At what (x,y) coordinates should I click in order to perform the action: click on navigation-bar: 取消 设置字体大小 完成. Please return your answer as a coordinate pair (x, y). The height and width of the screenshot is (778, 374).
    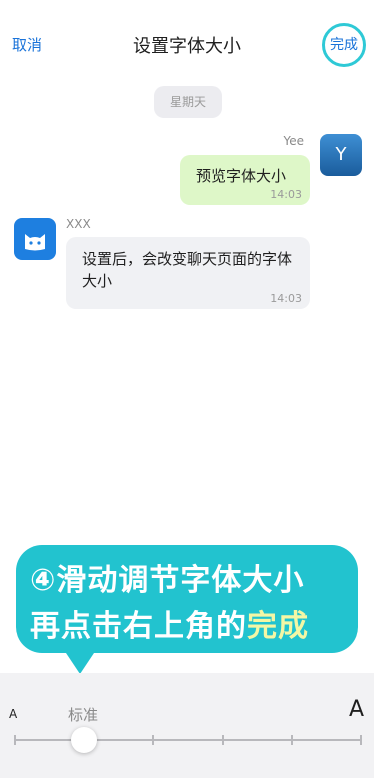
    Looking at the image, I should click on (187, 44).